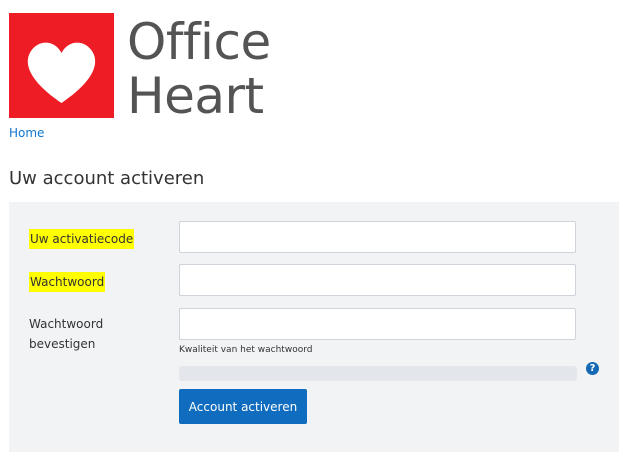 Image resolution: width=633 pixels, height=462 pixels. I want to click on activate-account-button: Account activeren, so click(243, 406).